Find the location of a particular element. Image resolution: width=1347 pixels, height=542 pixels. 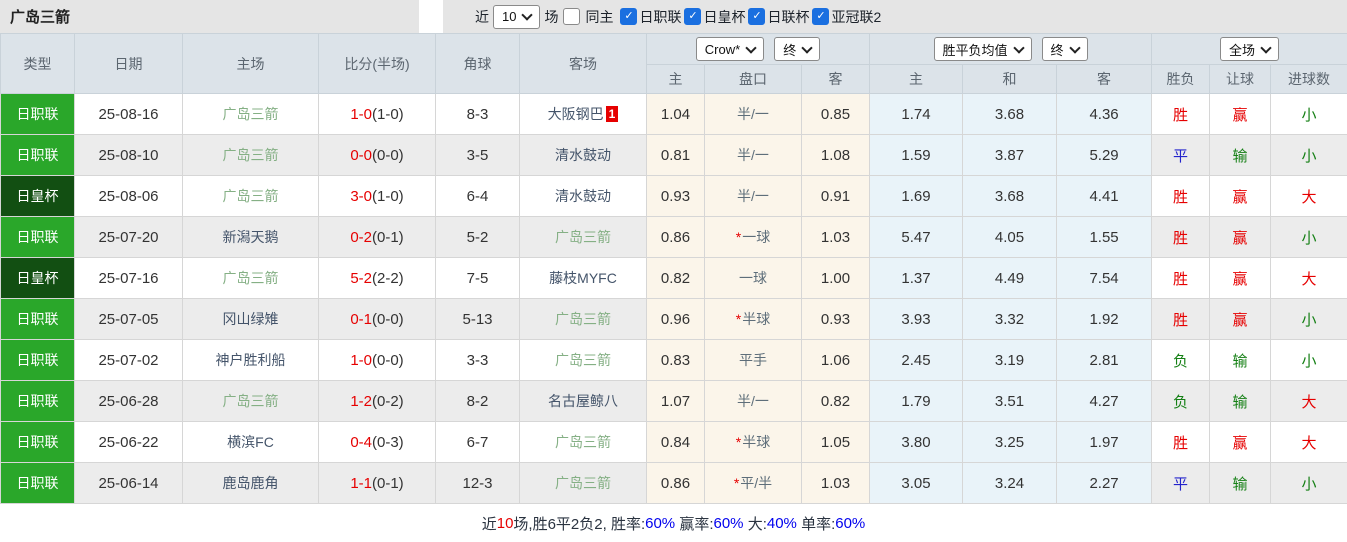

recent-count-value: 10 is located at coordinates (509, 16).